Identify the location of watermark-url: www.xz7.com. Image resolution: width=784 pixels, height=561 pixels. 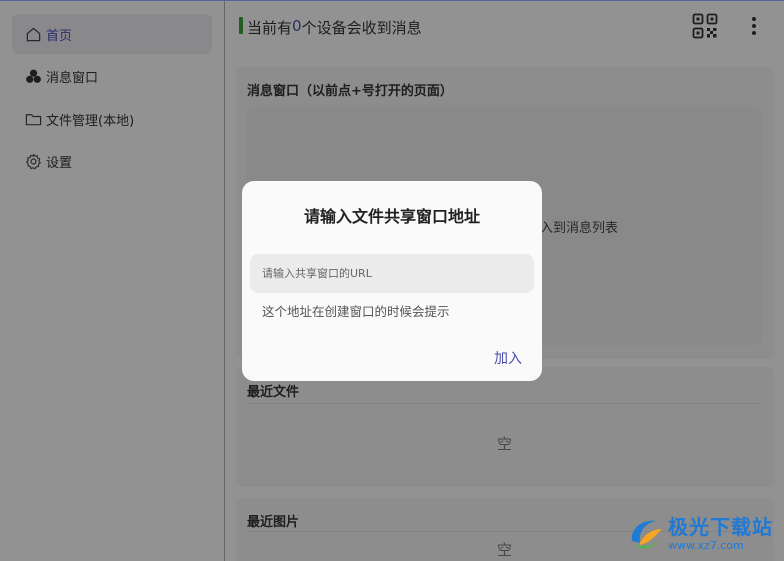
(706, 545).